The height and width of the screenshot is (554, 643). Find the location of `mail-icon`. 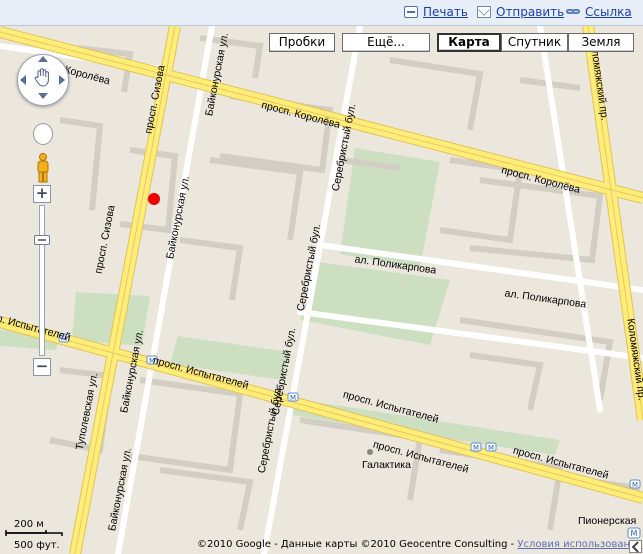

mail-icon is located at coordinates (484, 12).